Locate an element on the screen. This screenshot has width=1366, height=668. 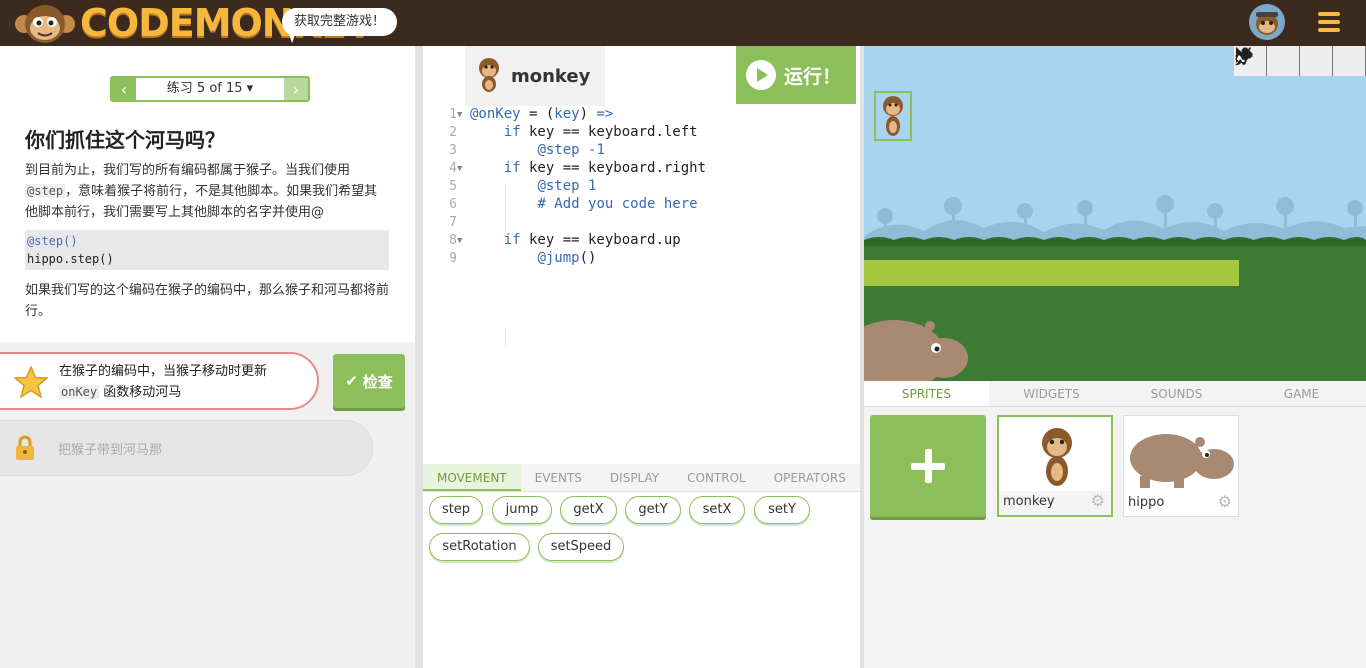
tab-operators: OPERATORS is located at coordinates (810, 477).